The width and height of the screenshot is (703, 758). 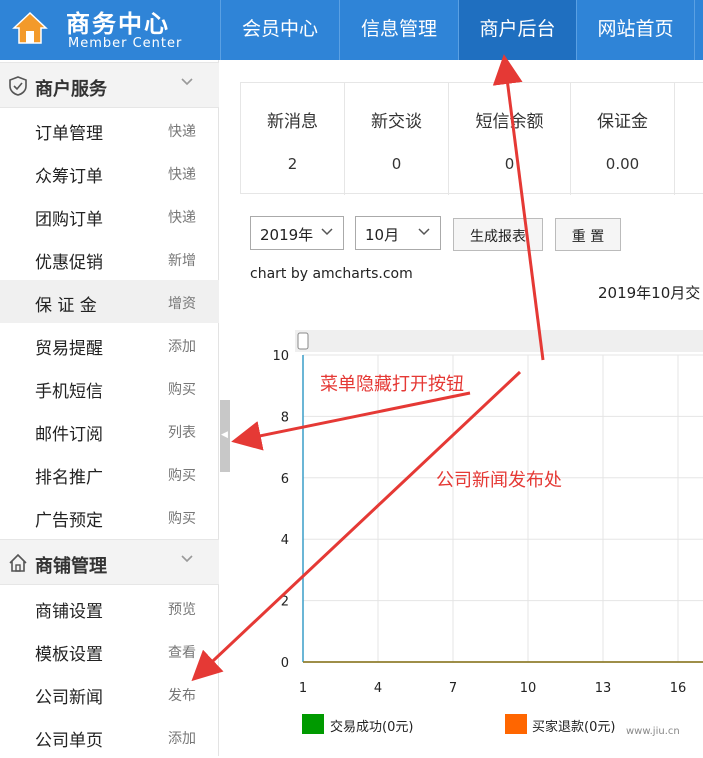 I want to click on y-tick-label: 8, so click(x=285, y=417).